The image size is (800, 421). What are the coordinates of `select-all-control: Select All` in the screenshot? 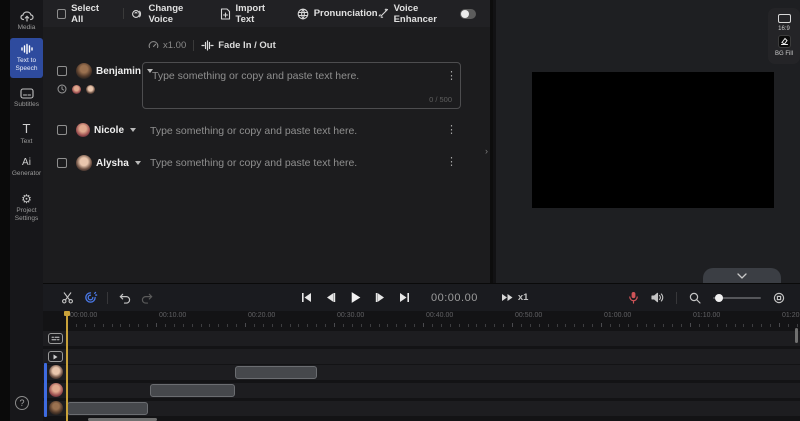 It's located at (83, 14).